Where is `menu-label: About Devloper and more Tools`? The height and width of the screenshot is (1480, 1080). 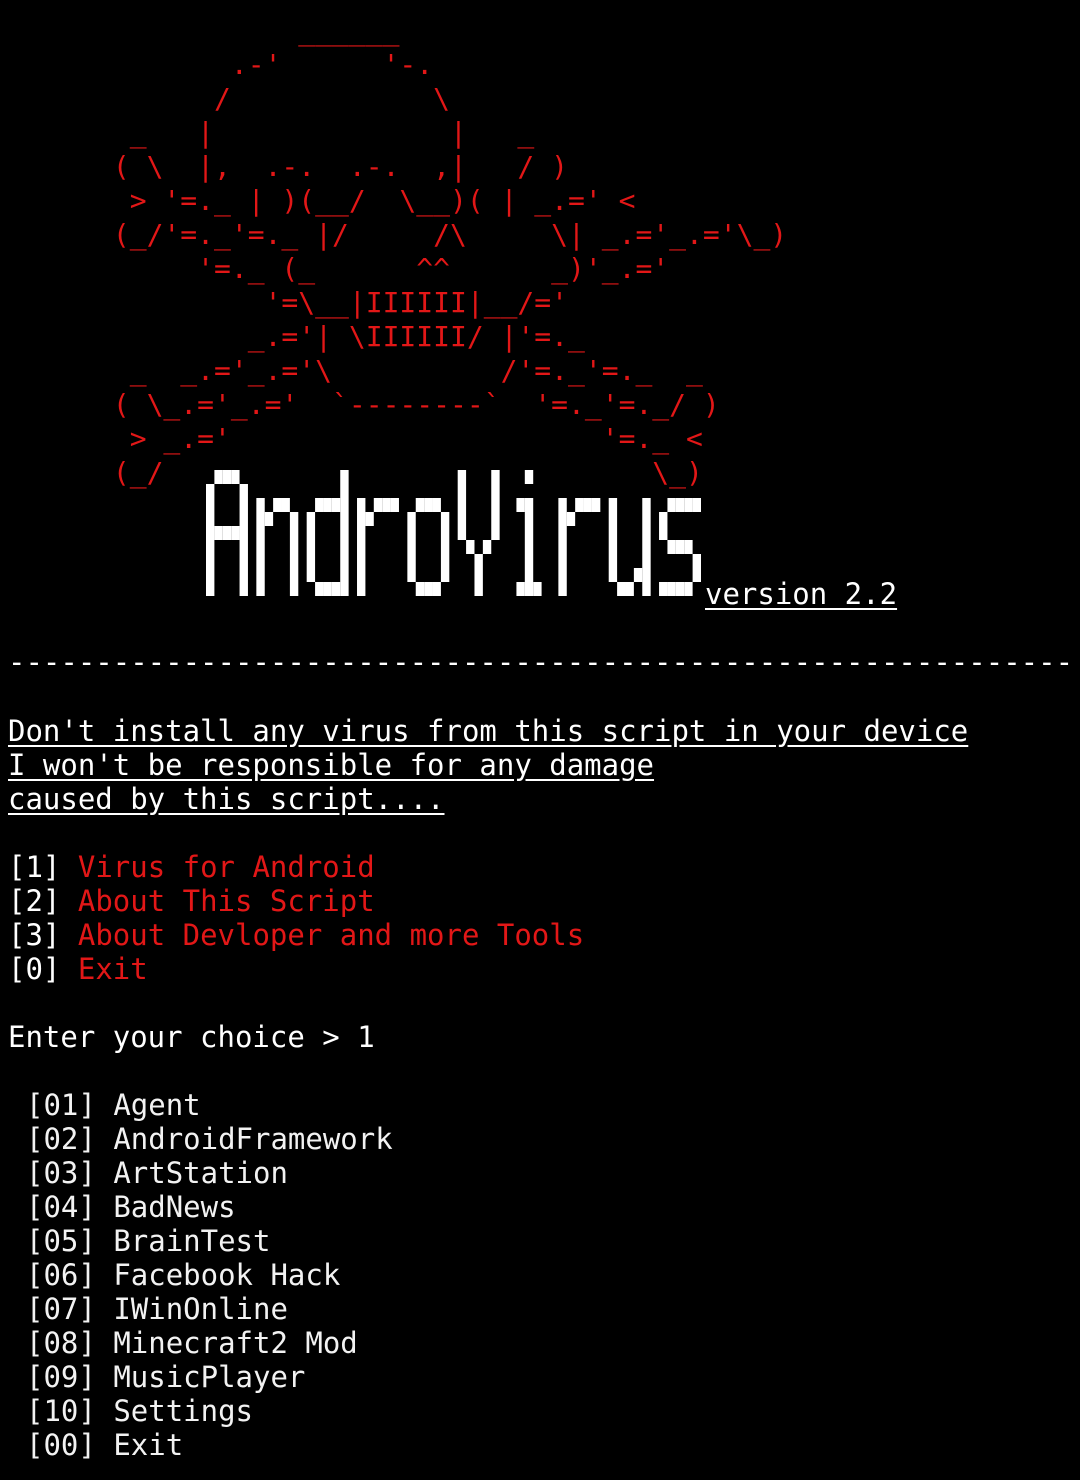 menu-label: About Devloper and more Tools is located at coordinates (331, 935).